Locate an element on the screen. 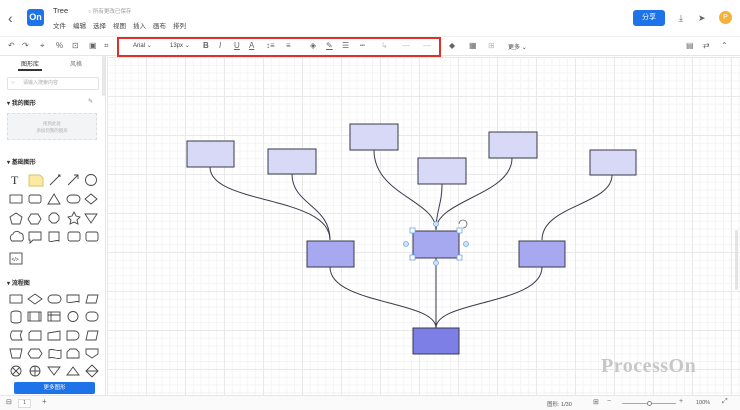 The width and height of the screenshot is (740, 410). insert-link-icon: ⌗ is located at coordinates (106, 46).